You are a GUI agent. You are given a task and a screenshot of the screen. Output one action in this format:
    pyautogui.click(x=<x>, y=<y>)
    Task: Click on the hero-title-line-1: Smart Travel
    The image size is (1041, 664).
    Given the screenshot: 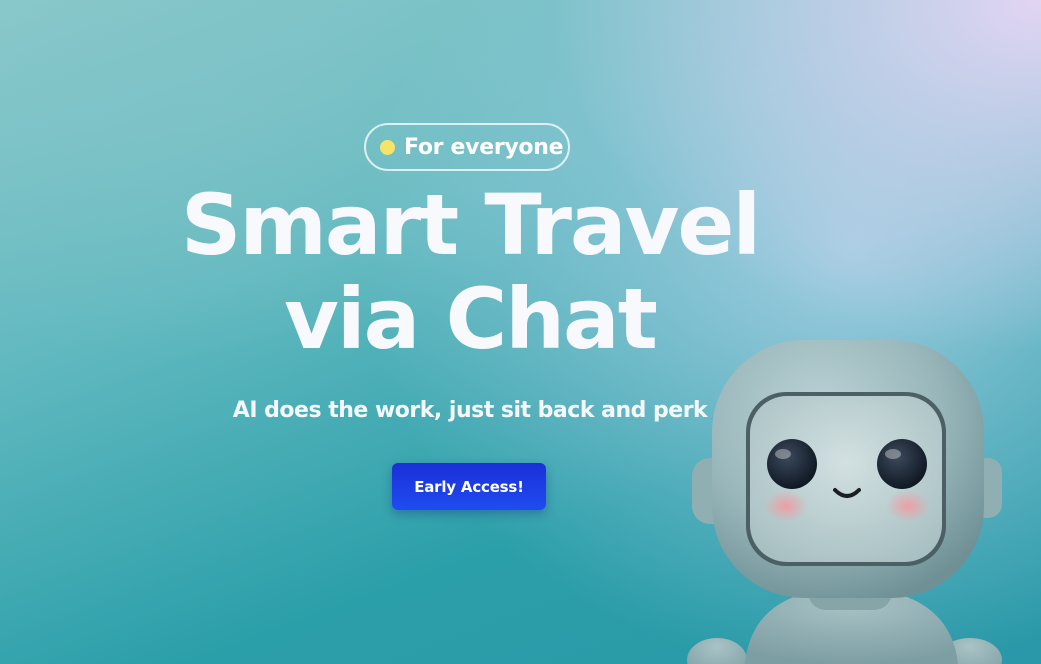 What is the action you would take?
    pyautogui.click(x=470, y=225)
    